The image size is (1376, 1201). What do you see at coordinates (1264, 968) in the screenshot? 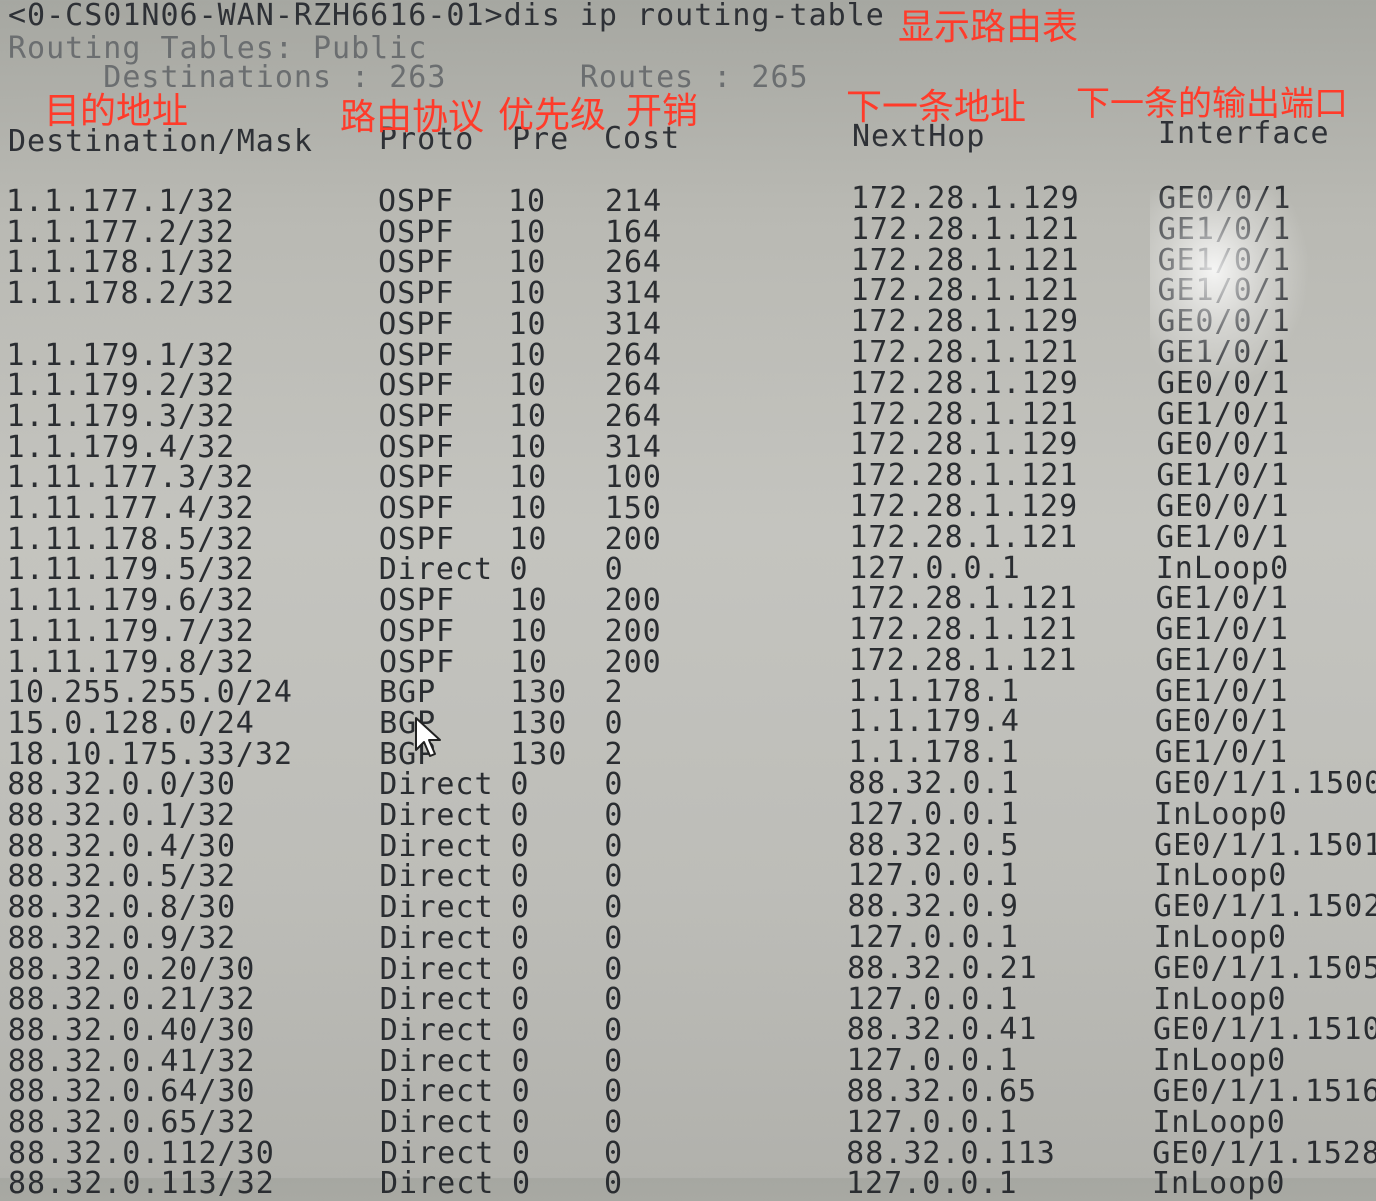
I see `route-interface: GE0/1/1.1505` at bounding box center [1264, 968].